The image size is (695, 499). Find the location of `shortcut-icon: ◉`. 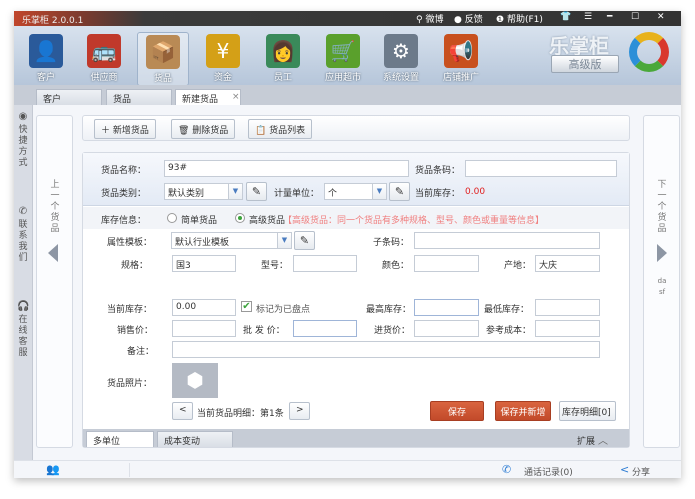

shortcut-icon: ◉ is located at coordinates (23, 116).